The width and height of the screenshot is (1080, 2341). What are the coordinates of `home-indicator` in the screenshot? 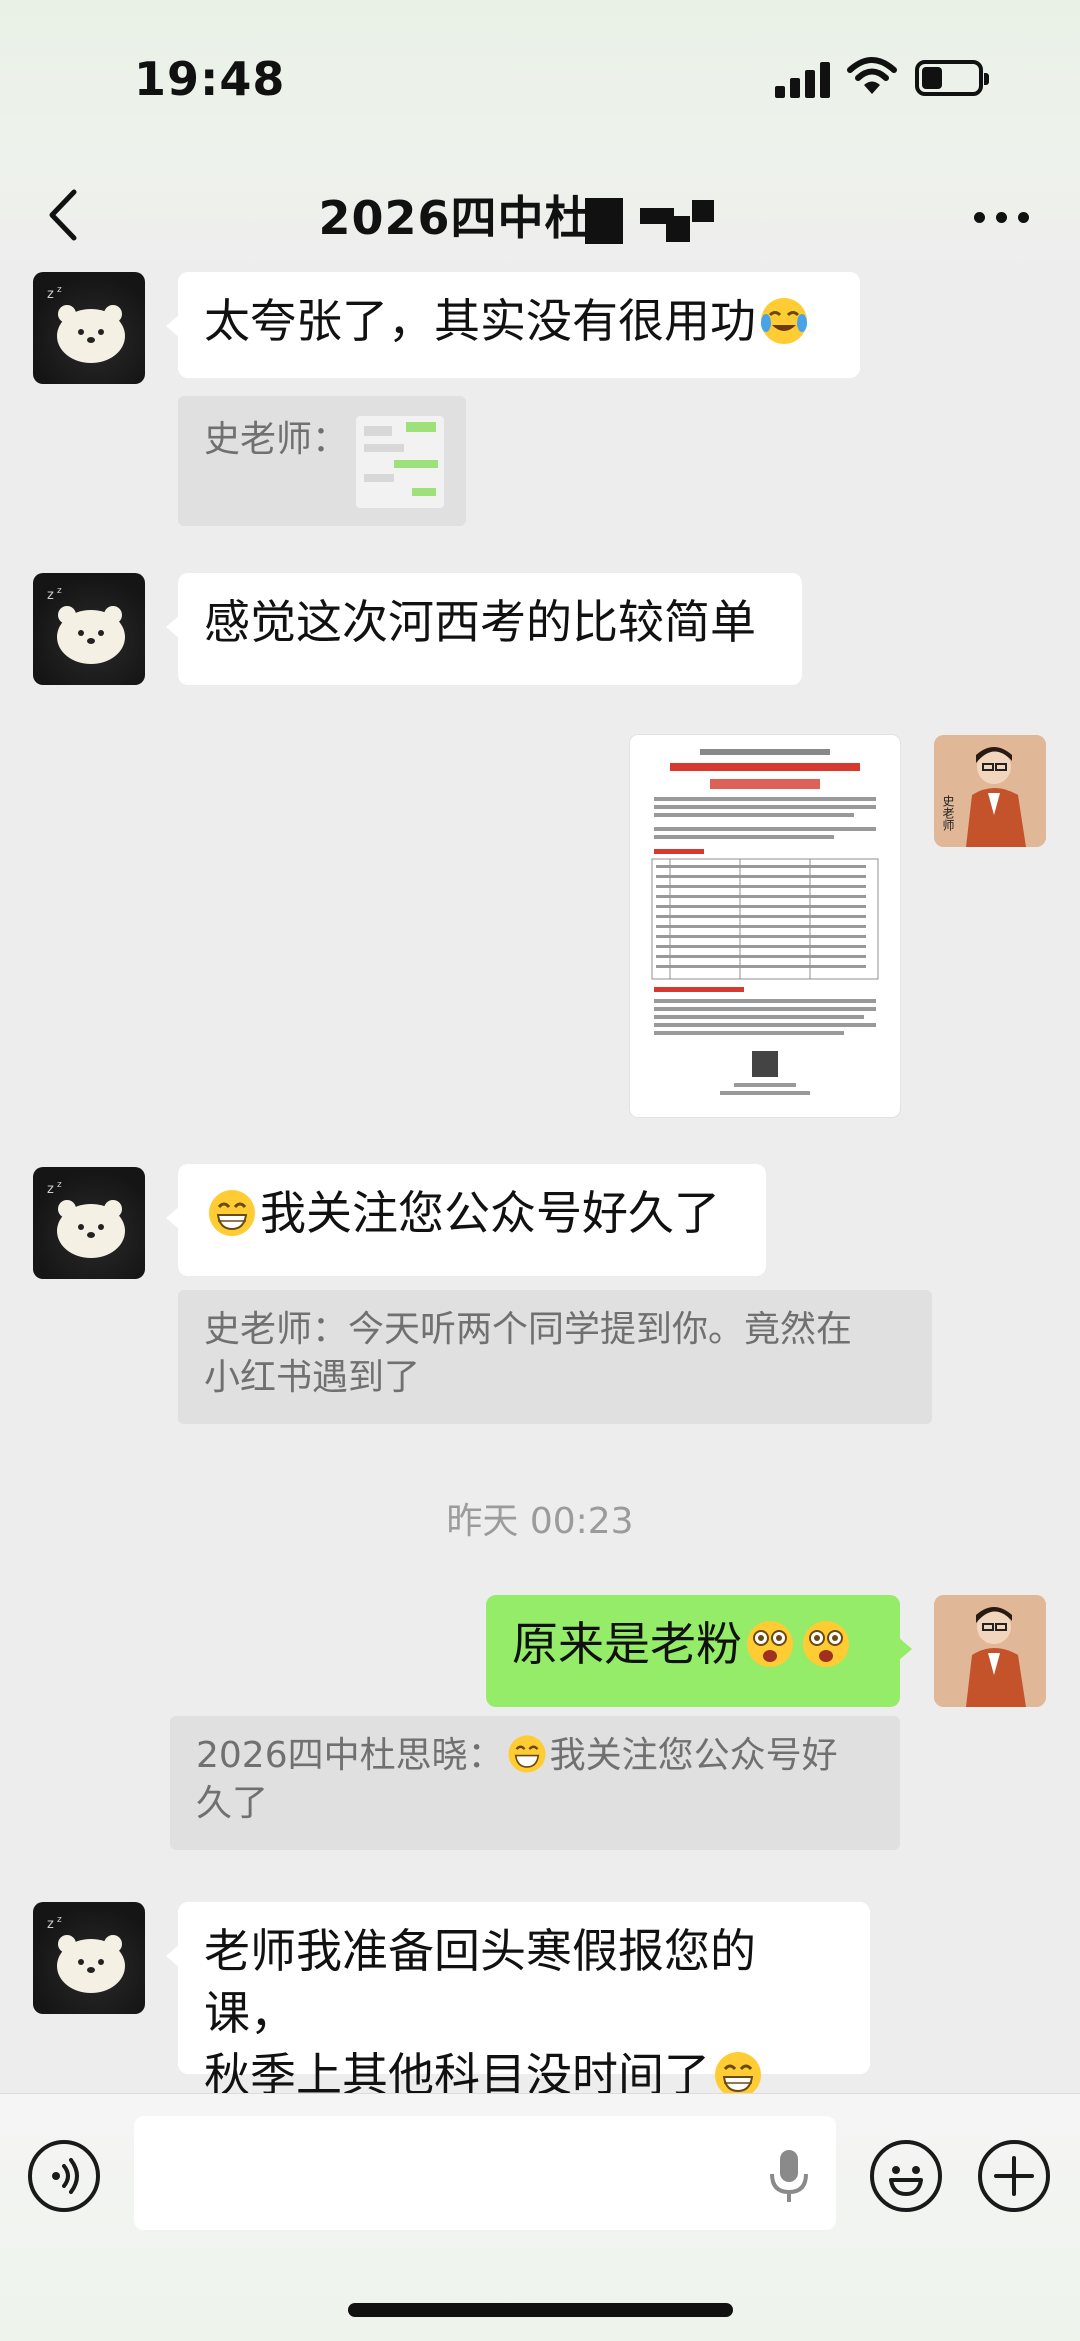 It's located at (540, 2310).